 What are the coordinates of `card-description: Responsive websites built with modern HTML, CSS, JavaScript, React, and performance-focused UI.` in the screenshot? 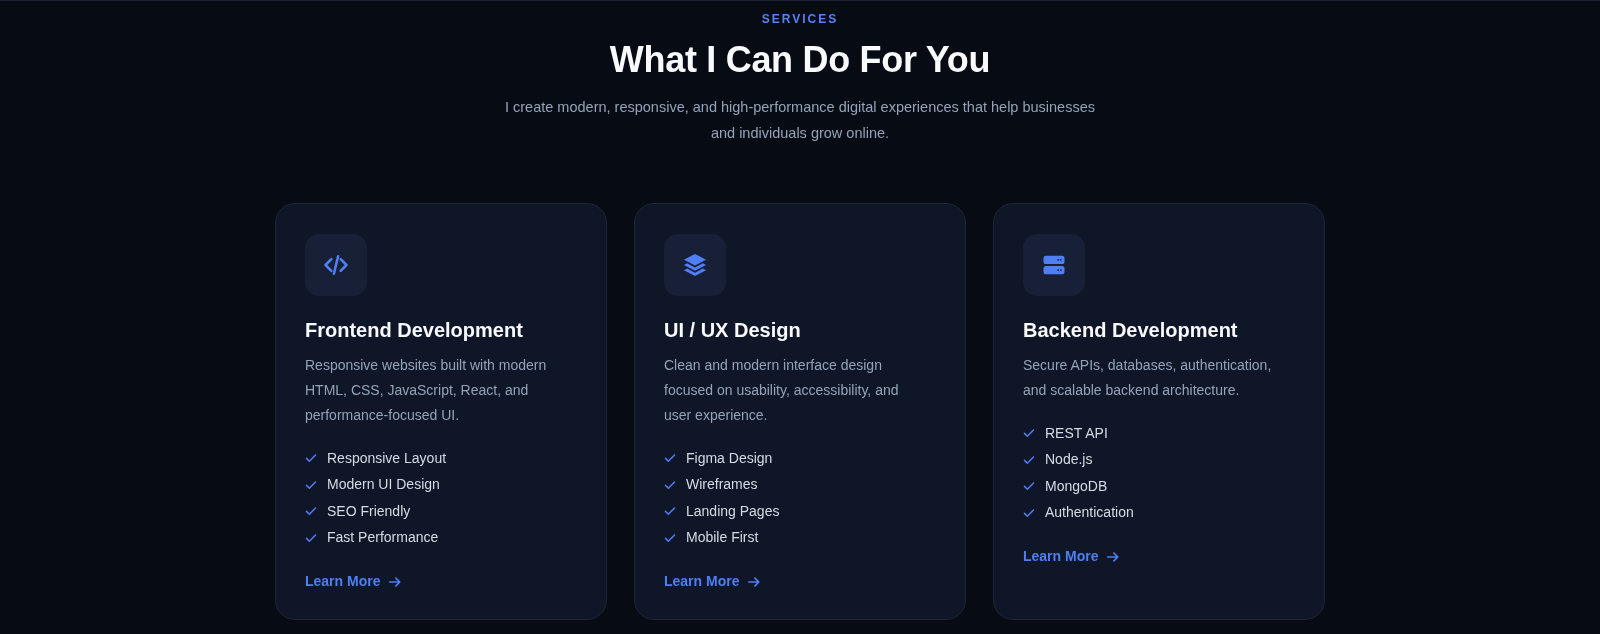 It's located at (426, 390).